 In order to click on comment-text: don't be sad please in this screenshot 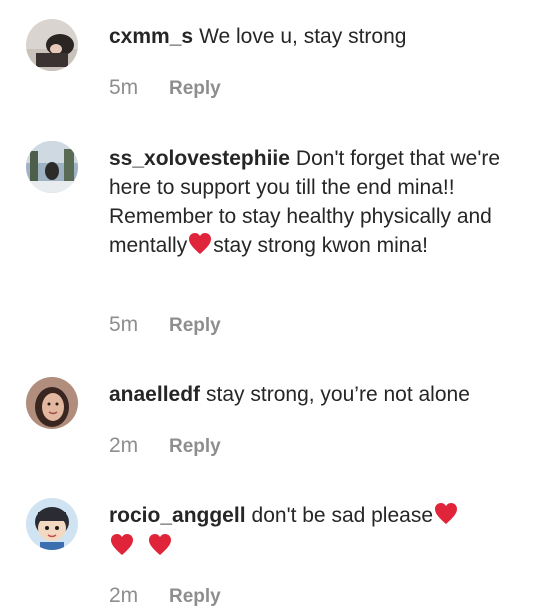, I will do `click(342, 515)`.